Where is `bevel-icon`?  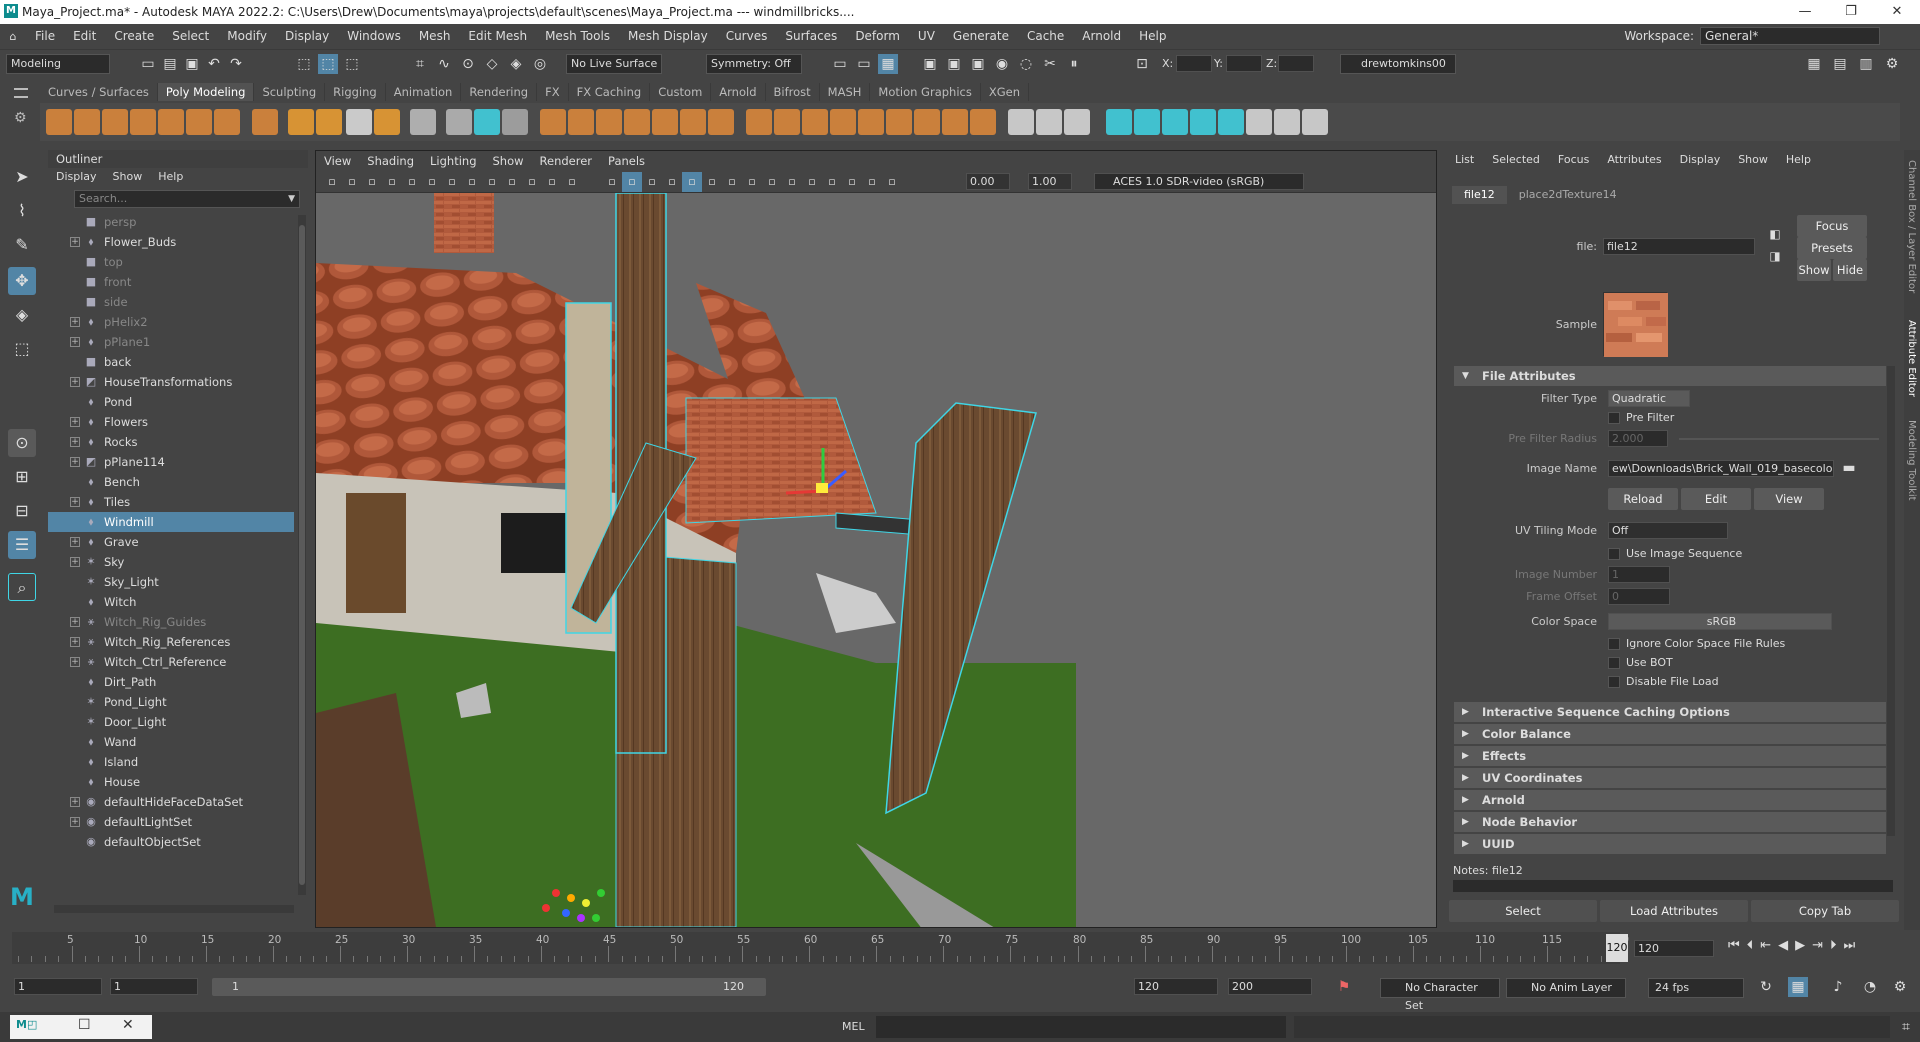
bevel-icon is located at coordinates (609, 122).